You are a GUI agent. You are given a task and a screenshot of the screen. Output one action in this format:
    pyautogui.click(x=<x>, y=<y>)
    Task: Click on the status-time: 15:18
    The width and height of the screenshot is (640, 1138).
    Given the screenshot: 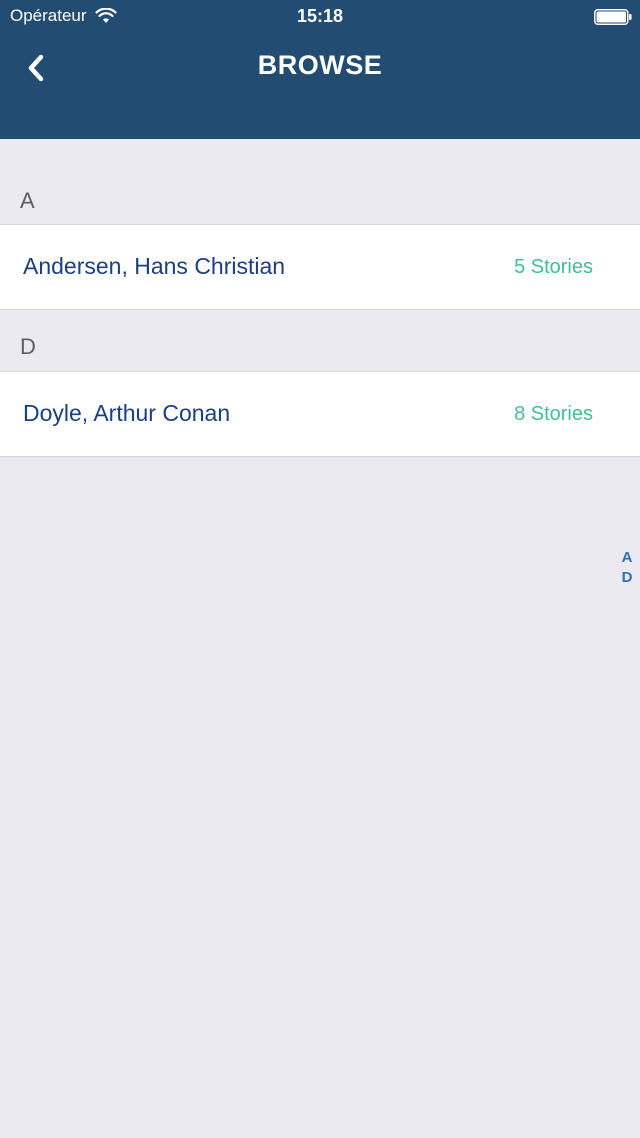 What is the action you would take?
    pyautogui.click(x=320, y=16)
    